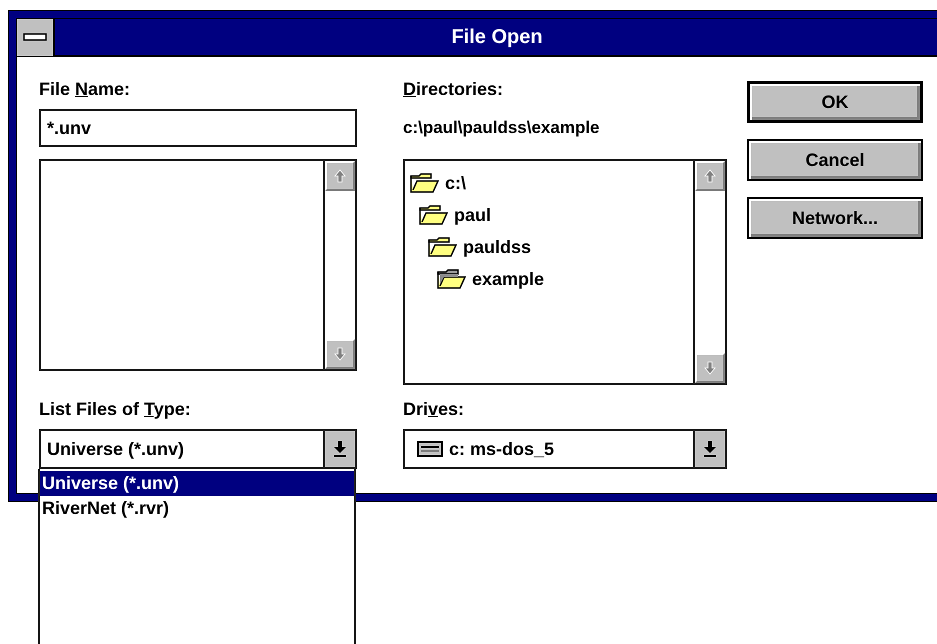 This screenshot has width=937, height=644. What do you see at coordinates (502, 128) in the screenshot?
I see `directory-path: c:\paul\pauldss\example` at bounding box center [502, 128].